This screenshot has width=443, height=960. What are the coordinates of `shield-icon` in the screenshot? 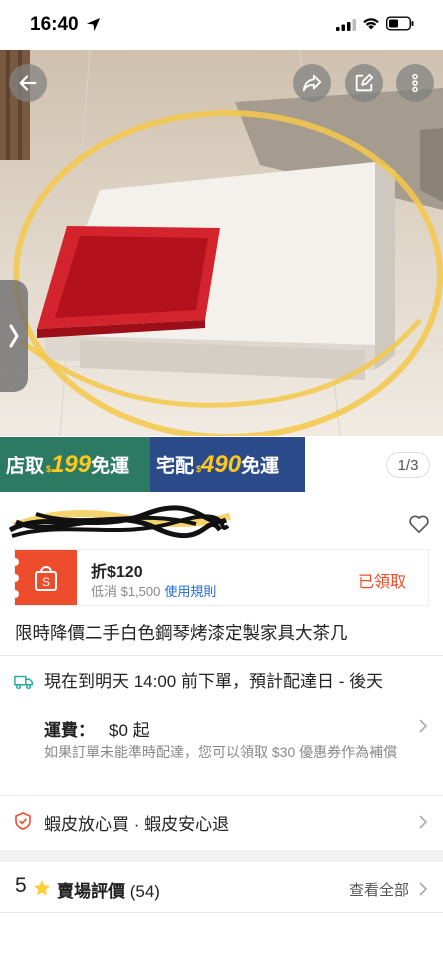 It's located at (23, 821).